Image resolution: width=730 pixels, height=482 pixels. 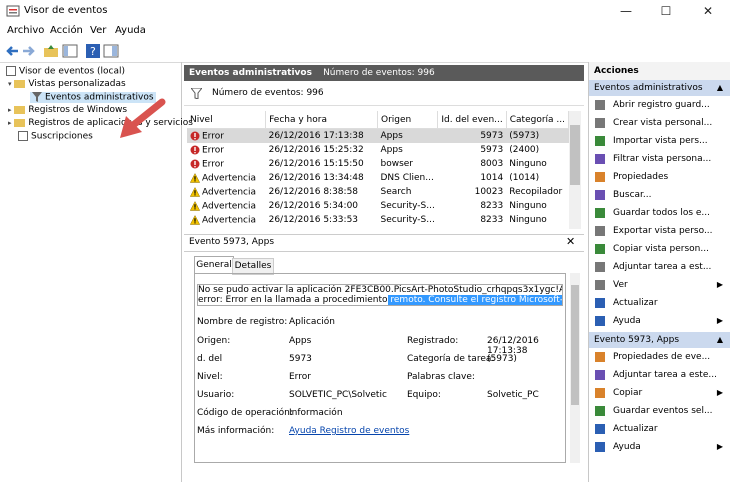 I want to click on admin-action-item: Actualizar, so click(x=659, y=303).